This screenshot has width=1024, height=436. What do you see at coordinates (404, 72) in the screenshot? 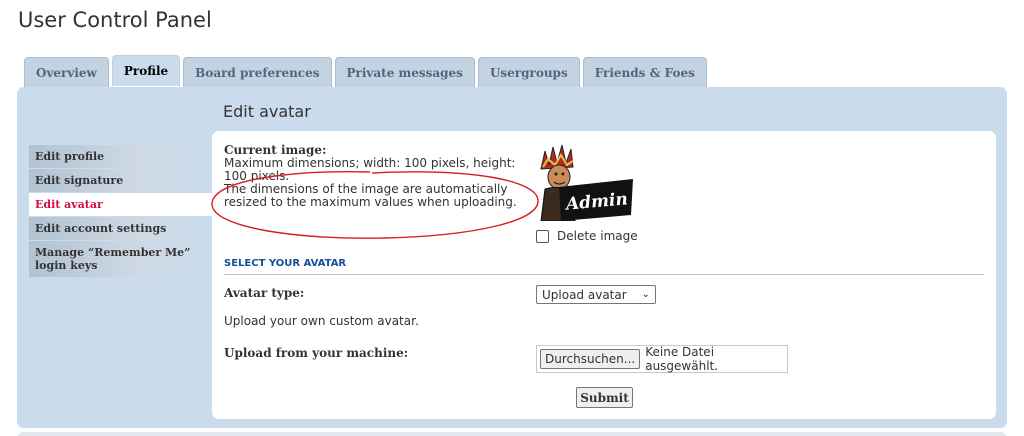
I see `tab-private-messages: Private messages` at bounding box center [404, 72].